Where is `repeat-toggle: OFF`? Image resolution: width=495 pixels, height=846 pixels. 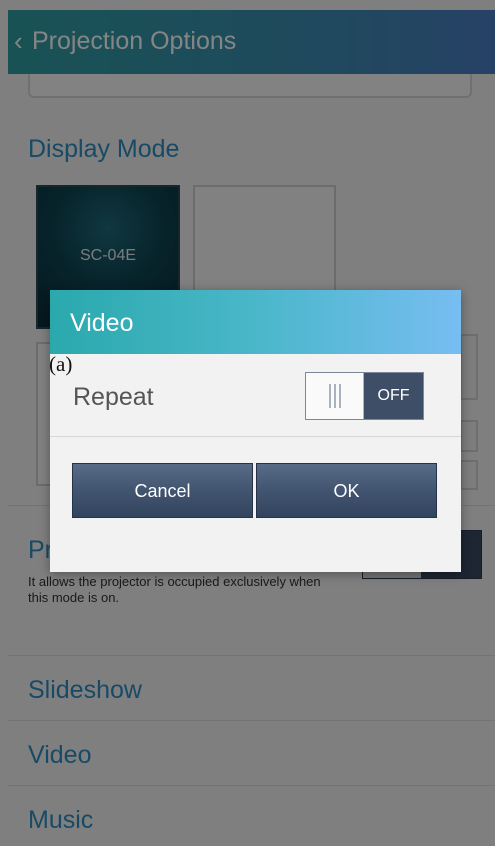 repeat-toggle: OFF is located at coordinates (364, 396).